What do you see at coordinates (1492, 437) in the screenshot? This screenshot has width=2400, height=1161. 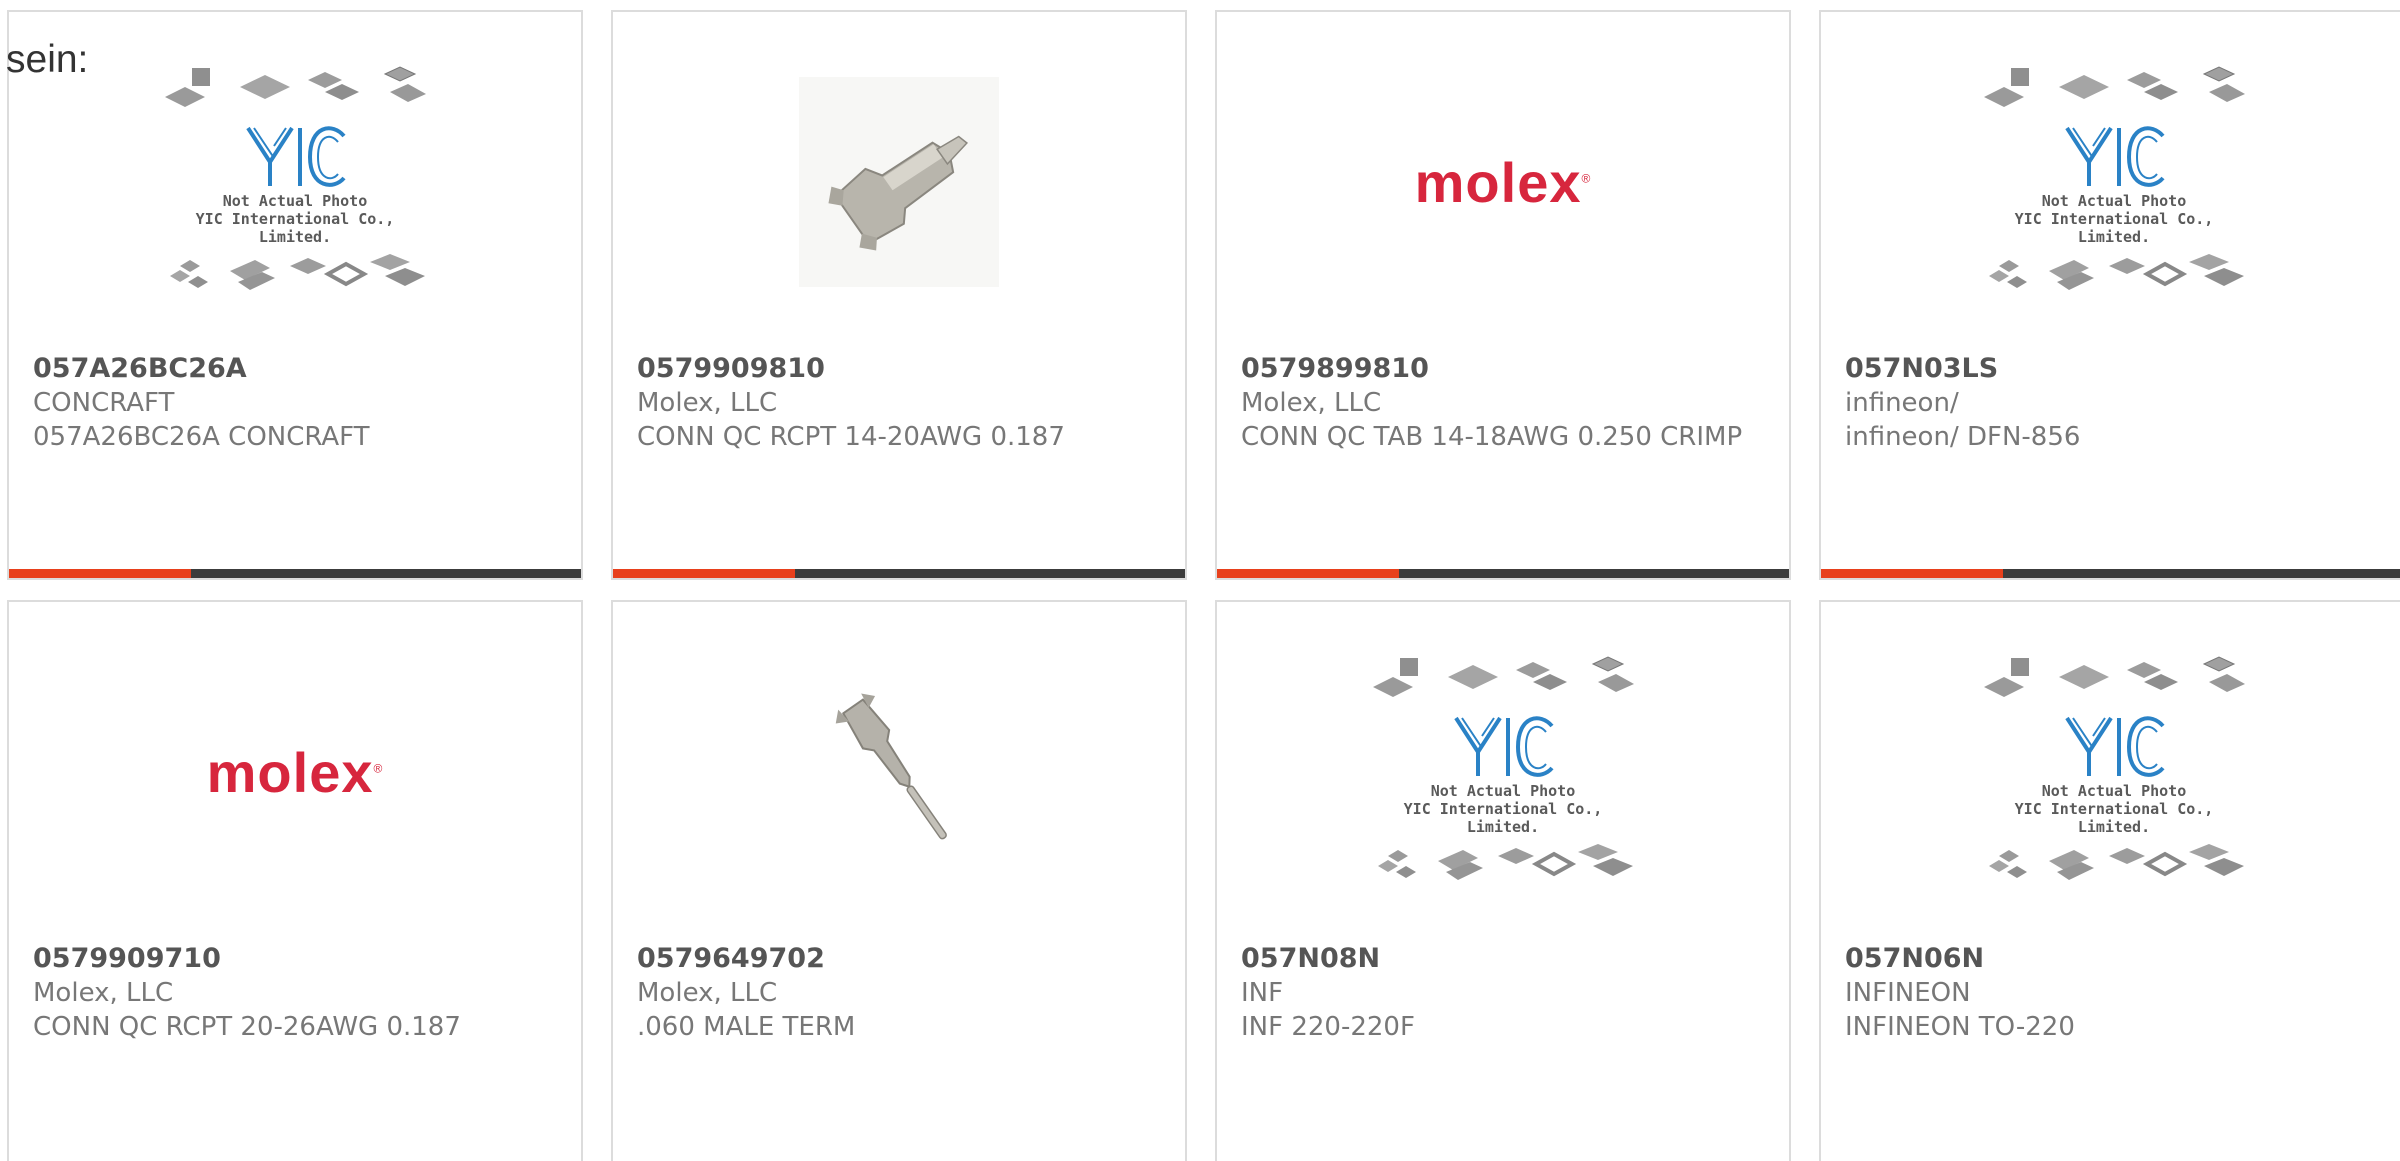 I see `description: CONN QC TAB 14-18AWG 0.250 CRIMP` at bounding box center [1492, 437].